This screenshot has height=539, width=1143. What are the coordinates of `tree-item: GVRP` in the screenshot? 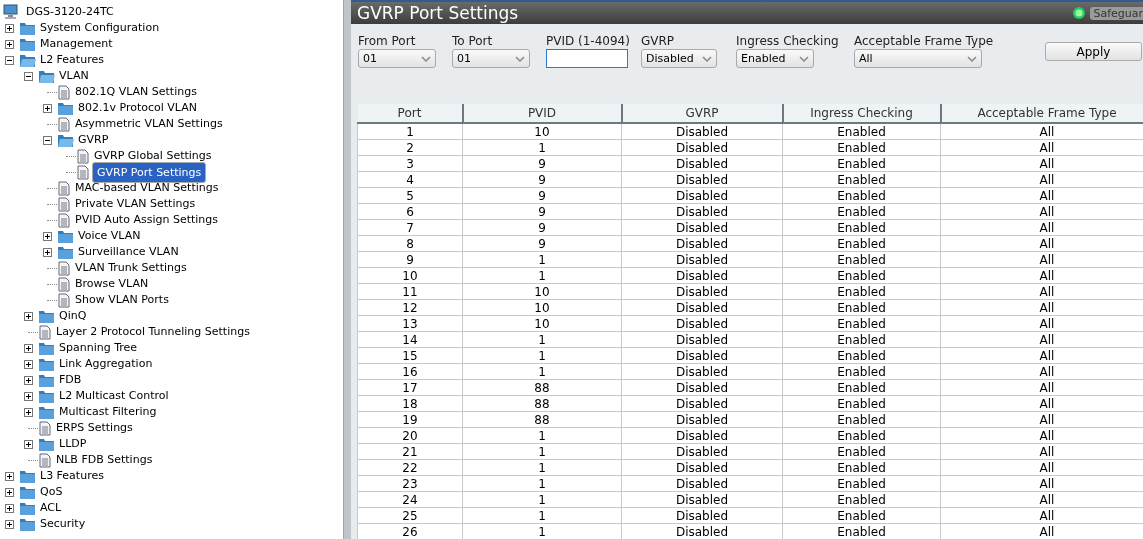 It's located at (93, 140).